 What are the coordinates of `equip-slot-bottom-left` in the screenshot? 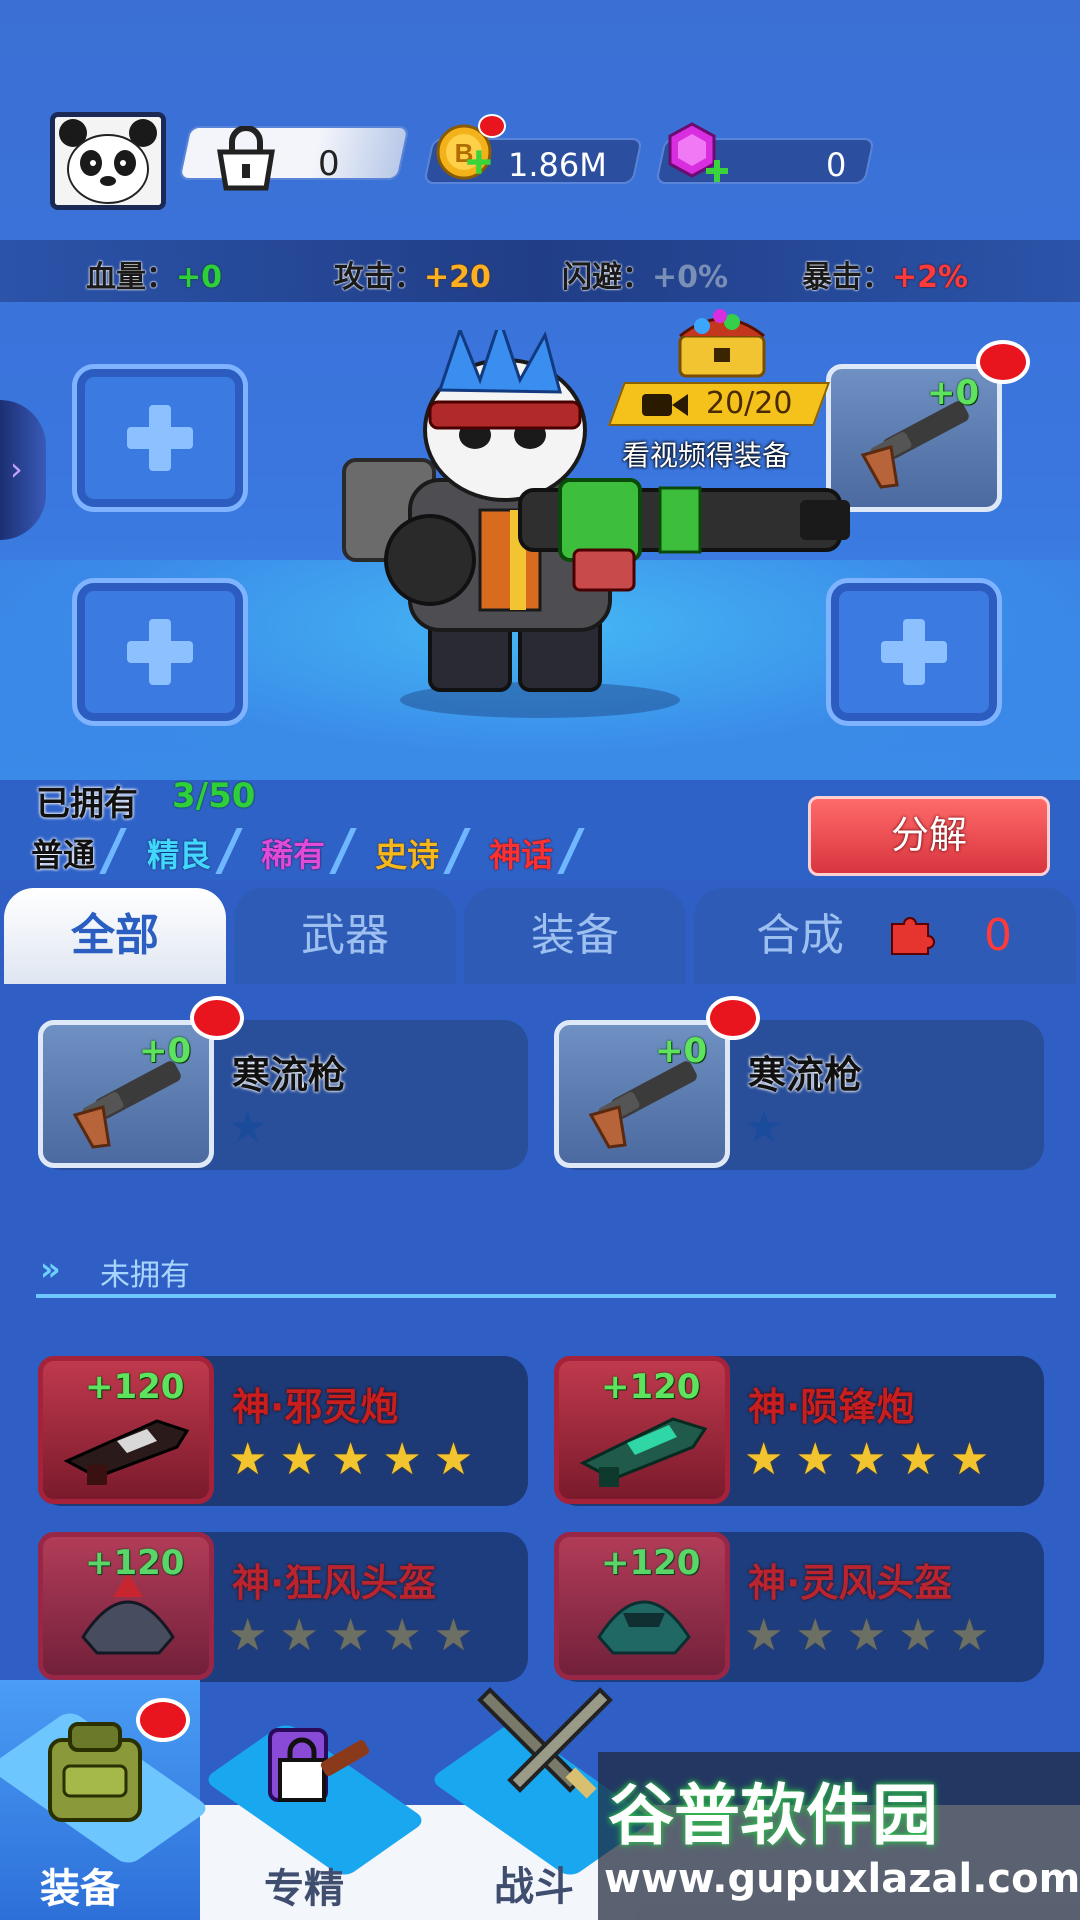 It's located at (160, 652).